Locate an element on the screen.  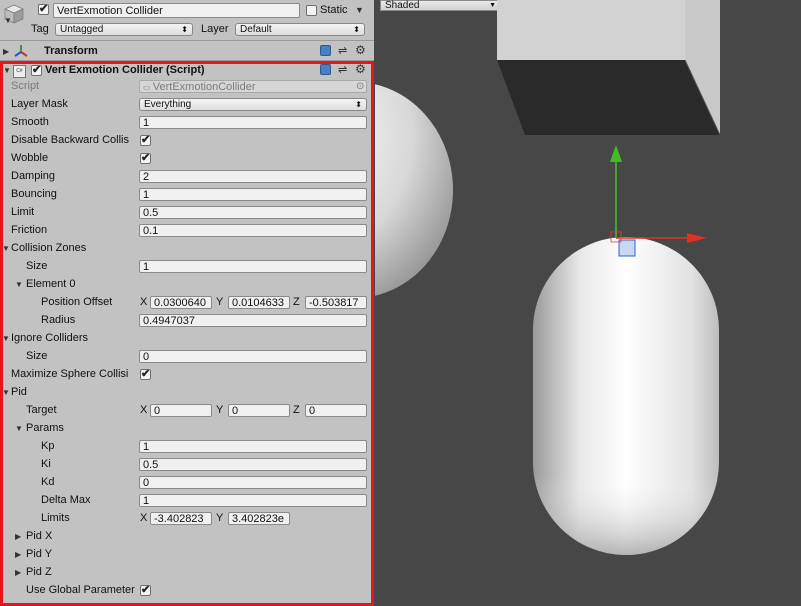
transform-divider is located at coordinates (187, 60).